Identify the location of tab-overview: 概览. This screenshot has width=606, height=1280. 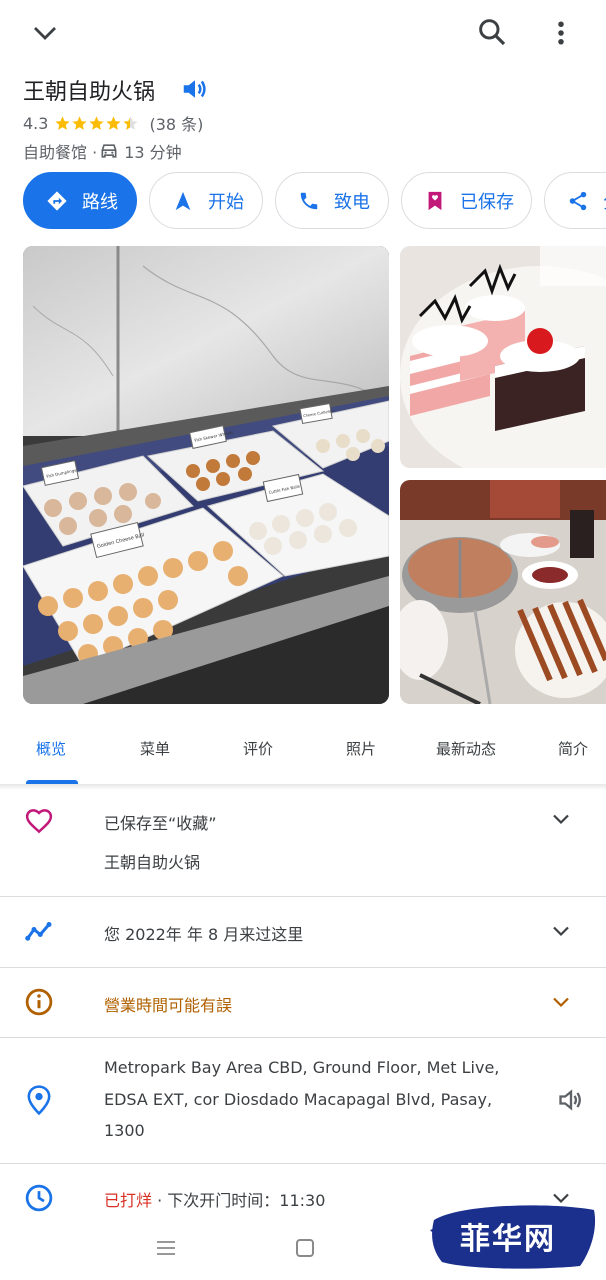
(51, 748).